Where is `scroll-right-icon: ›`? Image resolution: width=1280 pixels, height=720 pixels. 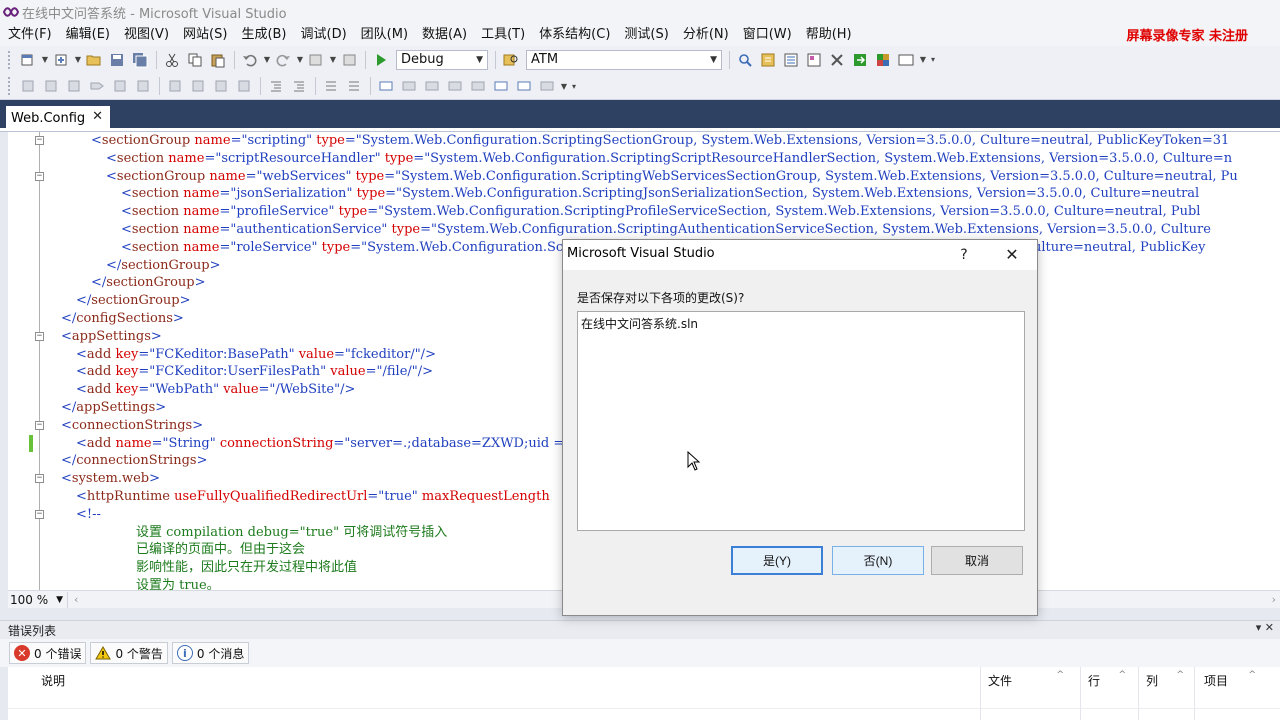 scroll-right-icon: › is located at coordinates (1274, 599).